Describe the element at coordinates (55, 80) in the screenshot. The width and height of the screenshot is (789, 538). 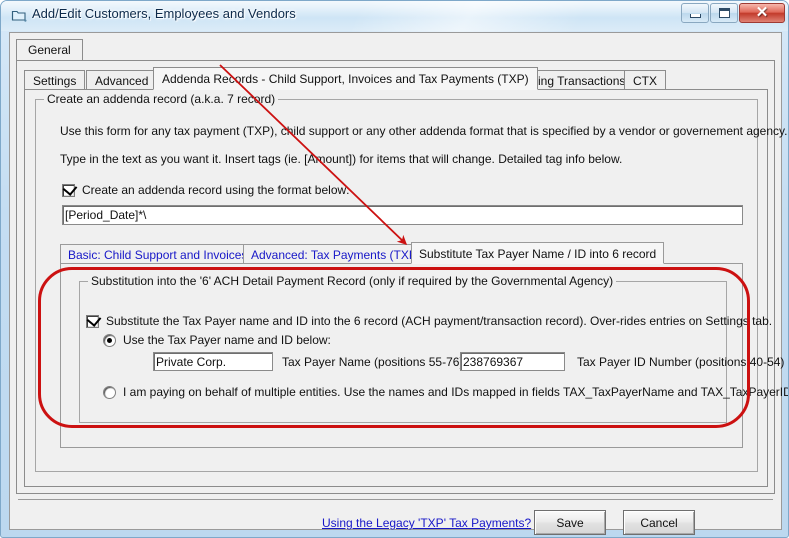
I see `tab-settings: Settings` at that location.